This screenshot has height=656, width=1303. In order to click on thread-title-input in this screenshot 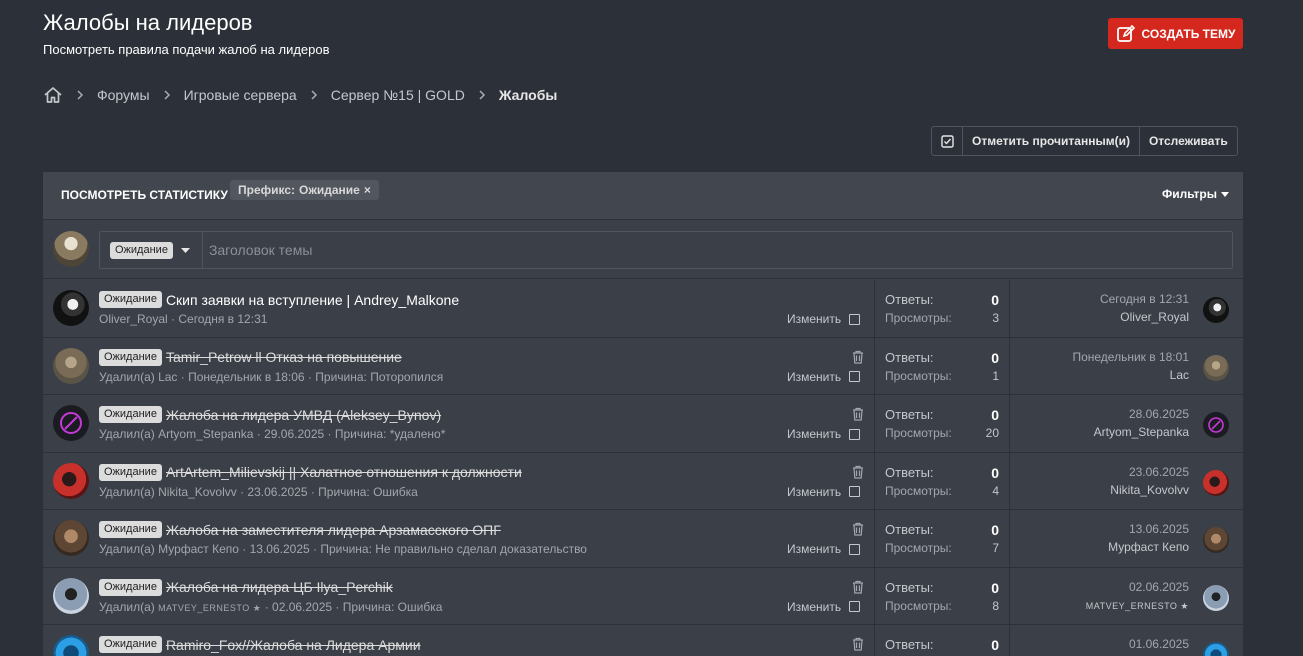, I will do `click(717, 250)`.